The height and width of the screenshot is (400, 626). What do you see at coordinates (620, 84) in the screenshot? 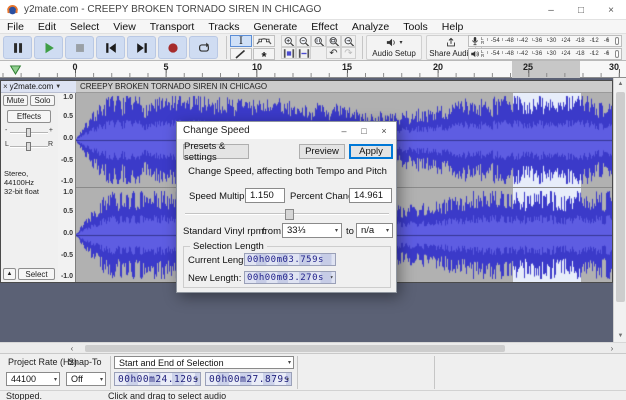
I see `scroll-up-icon: ▲` at bounding box center [620, 84].